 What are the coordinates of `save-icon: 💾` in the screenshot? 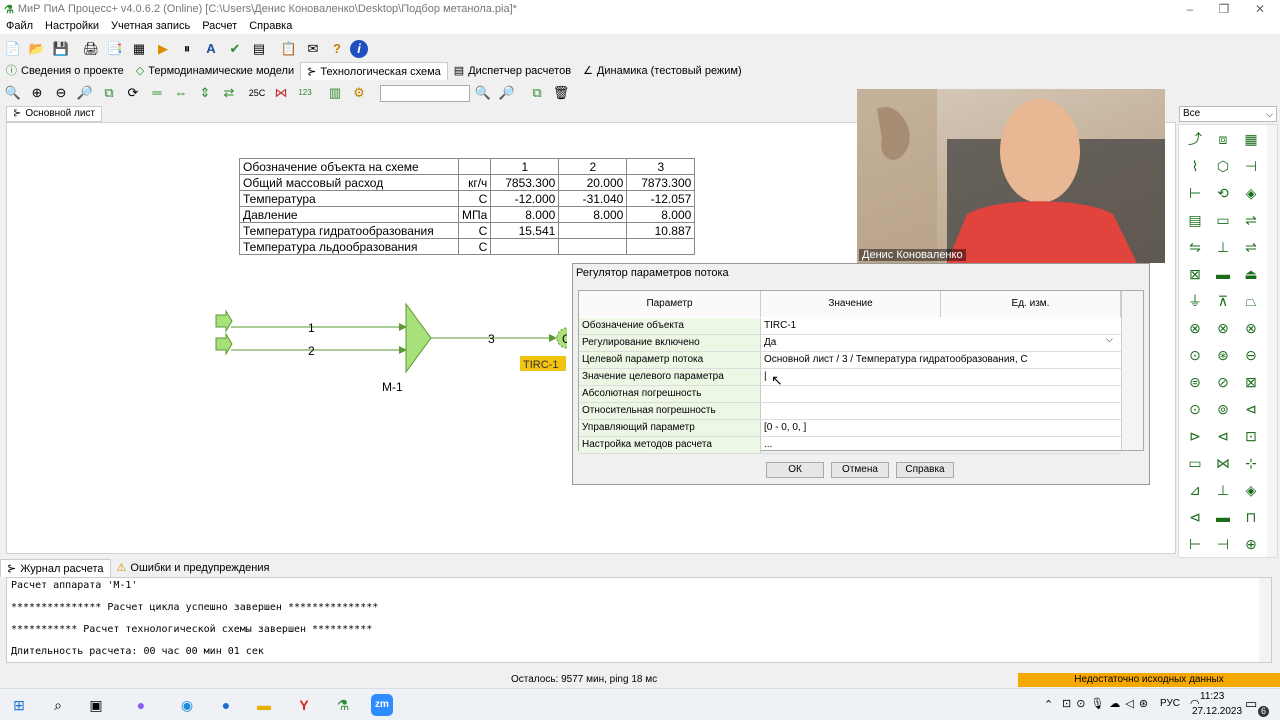 It's located at (61, 49).